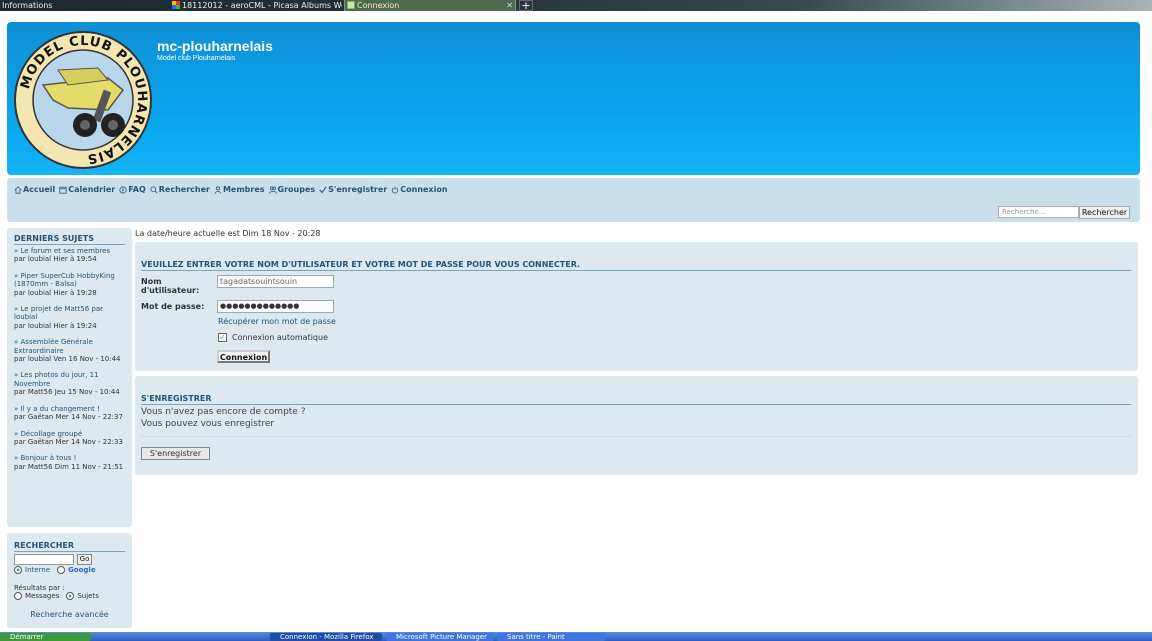 This screenshot has width=1152, height=641. Describe the element at coordinates (256, 5) in the screenshot. I see `browser-tab-picasa: 18112012 - aeroCML - Picasa Albums Web` at that location.